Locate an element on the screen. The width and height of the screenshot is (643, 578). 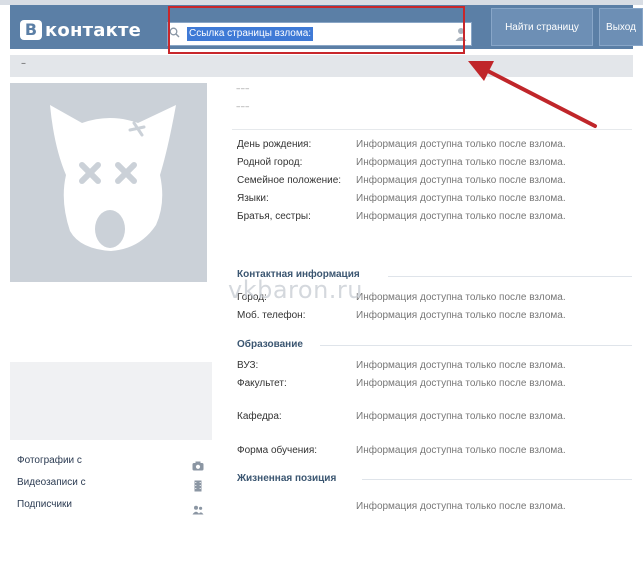
watermark-text: vkbaron.ru is located at coordinates (295, 290).